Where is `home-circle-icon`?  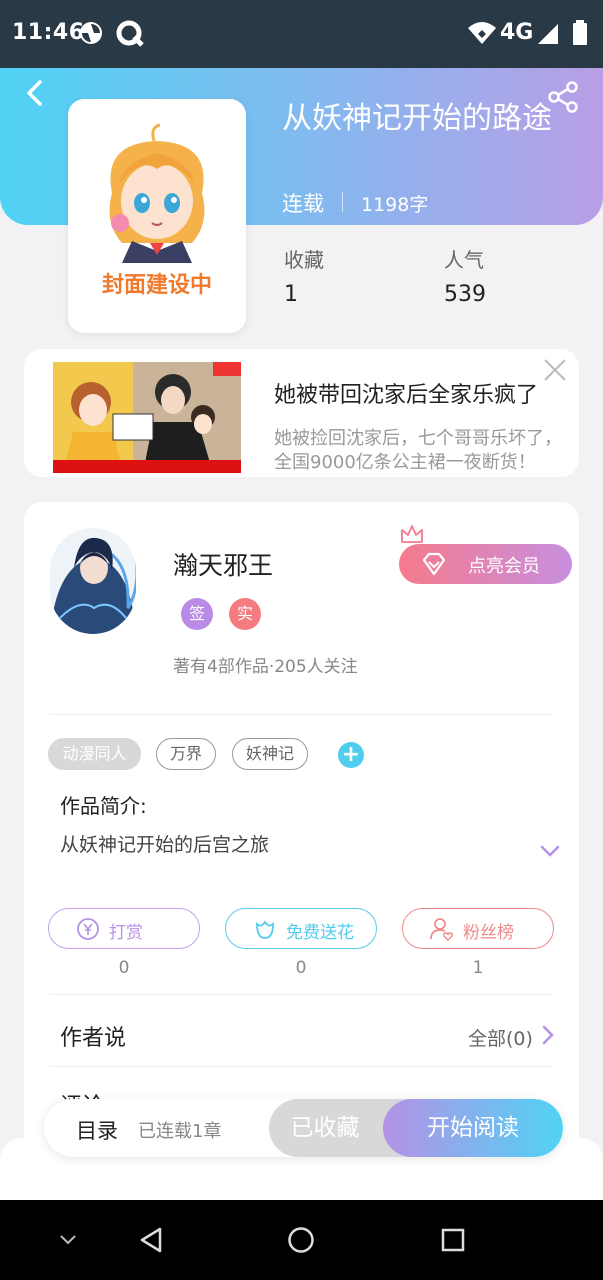 home-circle-icon is located at coordinates (301, 1240).